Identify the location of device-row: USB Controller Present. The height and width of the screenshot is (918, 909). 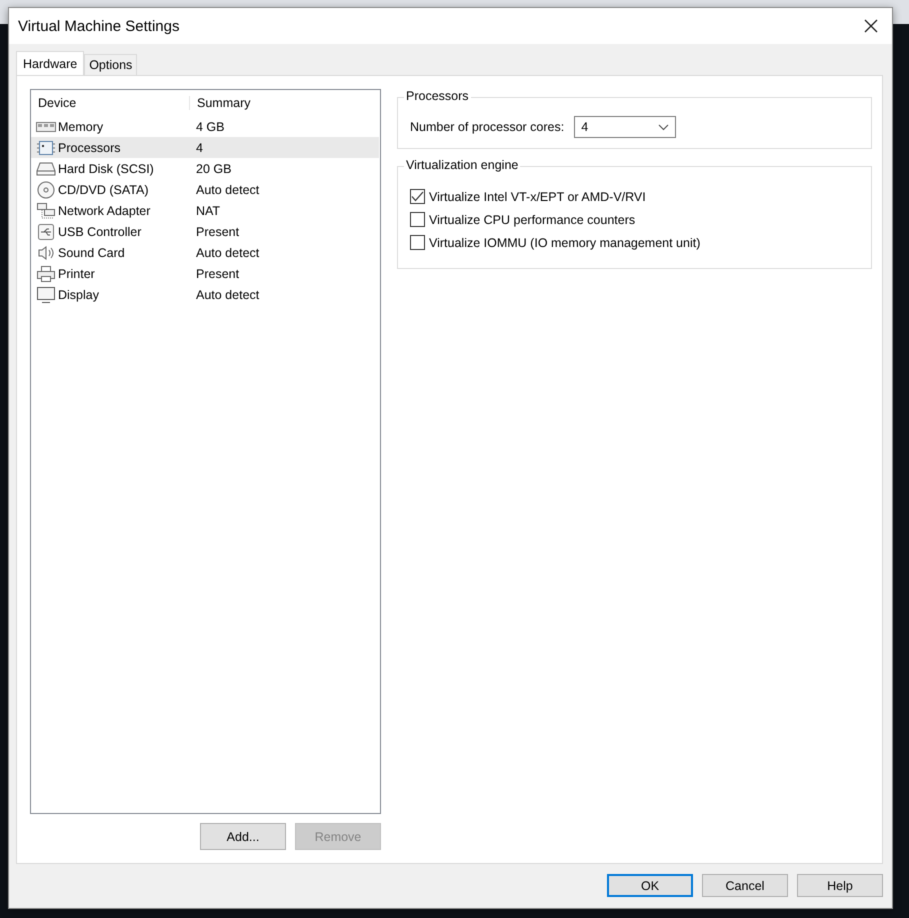
(205, 231).